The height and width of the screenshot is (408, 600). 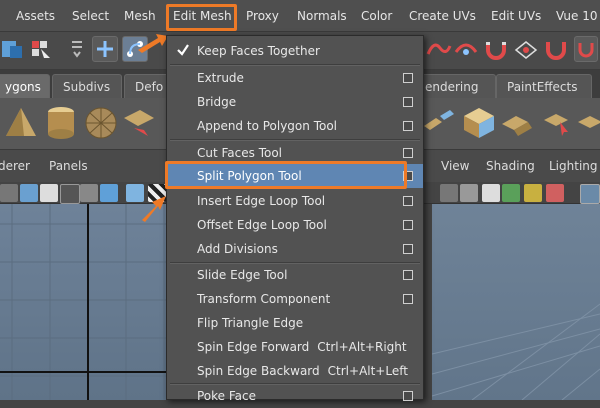 What do you see at coordinates (590, 194) in the screenshot?
I see `wireframe-on-shaded-icon` at bounding box center [590, 194].